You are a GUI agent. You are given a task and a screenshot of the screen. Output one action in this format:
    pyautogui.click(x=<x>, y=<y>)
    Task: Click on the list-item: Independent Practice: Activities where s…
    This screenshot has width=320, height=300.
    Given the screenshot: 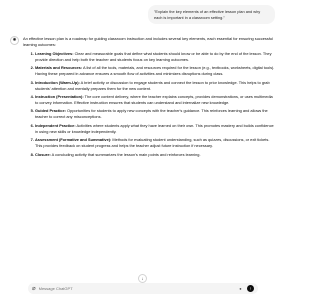 What is the action you would take?
    pyautogui.click(x=155, y=129)
    